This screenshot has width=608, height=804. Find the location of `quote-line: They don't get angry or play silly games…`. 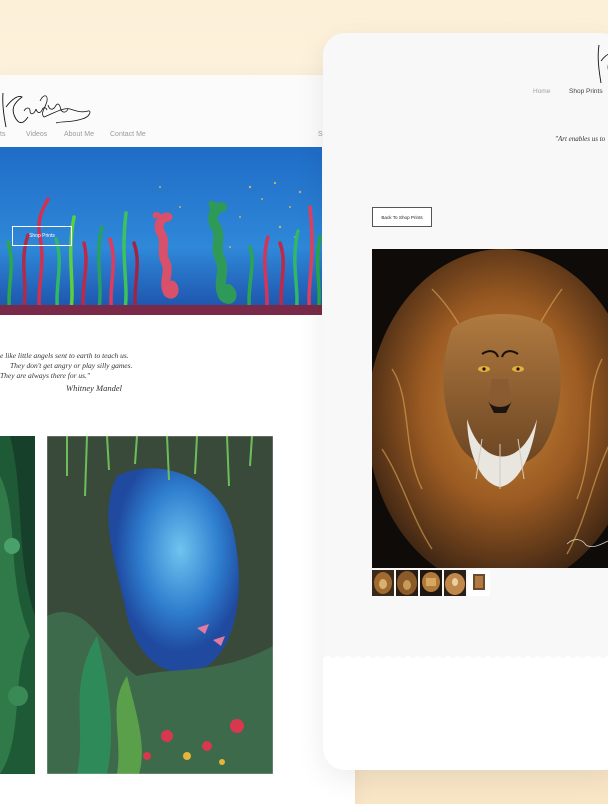

quote-line: They don't get angry or play silly games… is located at coordinates (71, 365).